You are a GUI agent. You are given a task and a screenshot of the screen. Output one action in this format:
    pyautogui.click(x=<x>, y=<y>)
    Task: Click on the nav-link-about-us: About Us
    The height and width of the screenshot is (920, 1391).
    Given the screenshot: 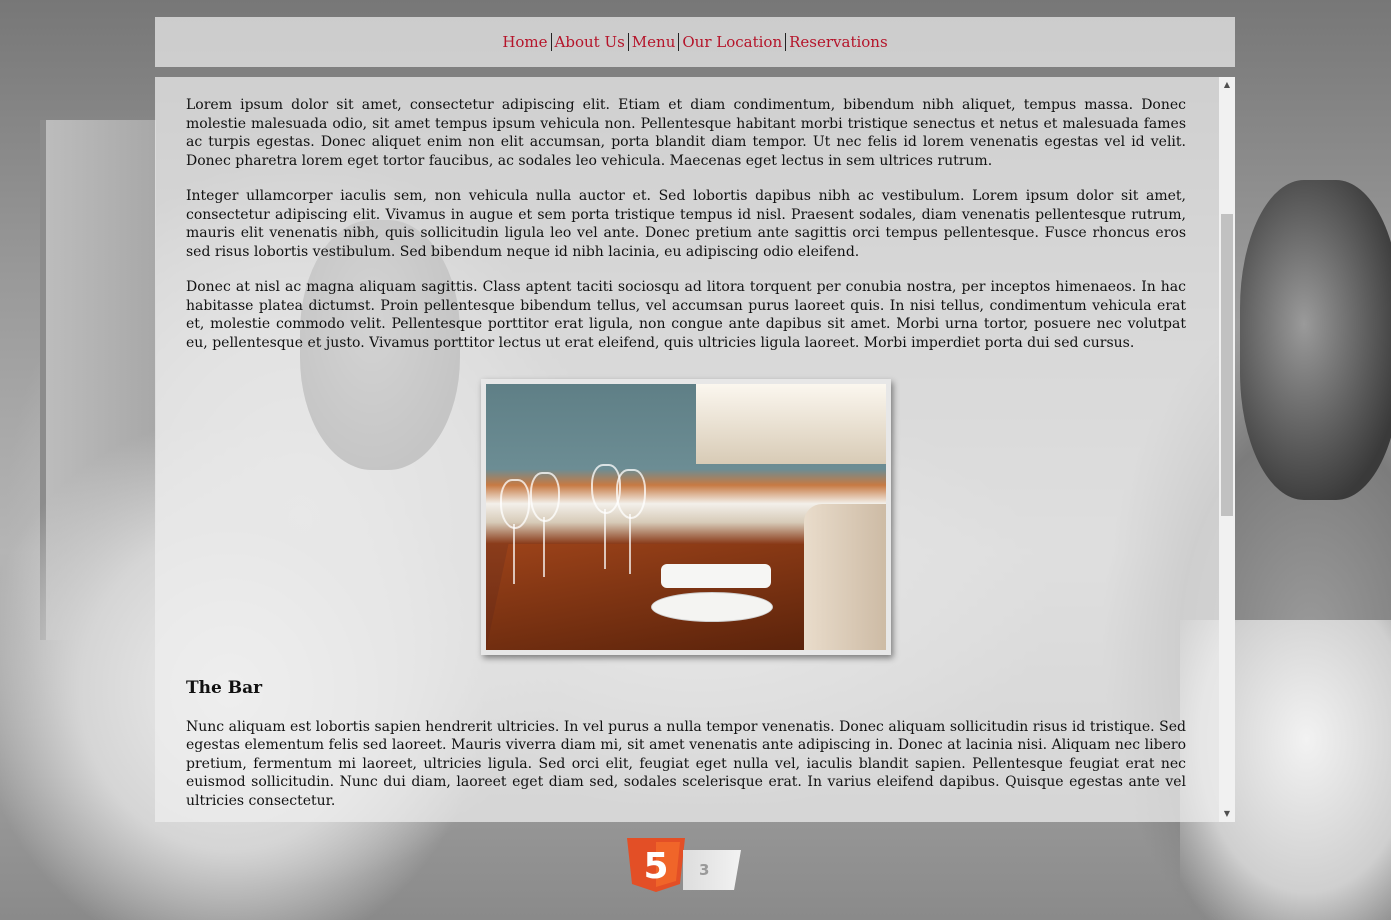 What is the action you would take?
    pyautogui.click(x=590, y=42)
    